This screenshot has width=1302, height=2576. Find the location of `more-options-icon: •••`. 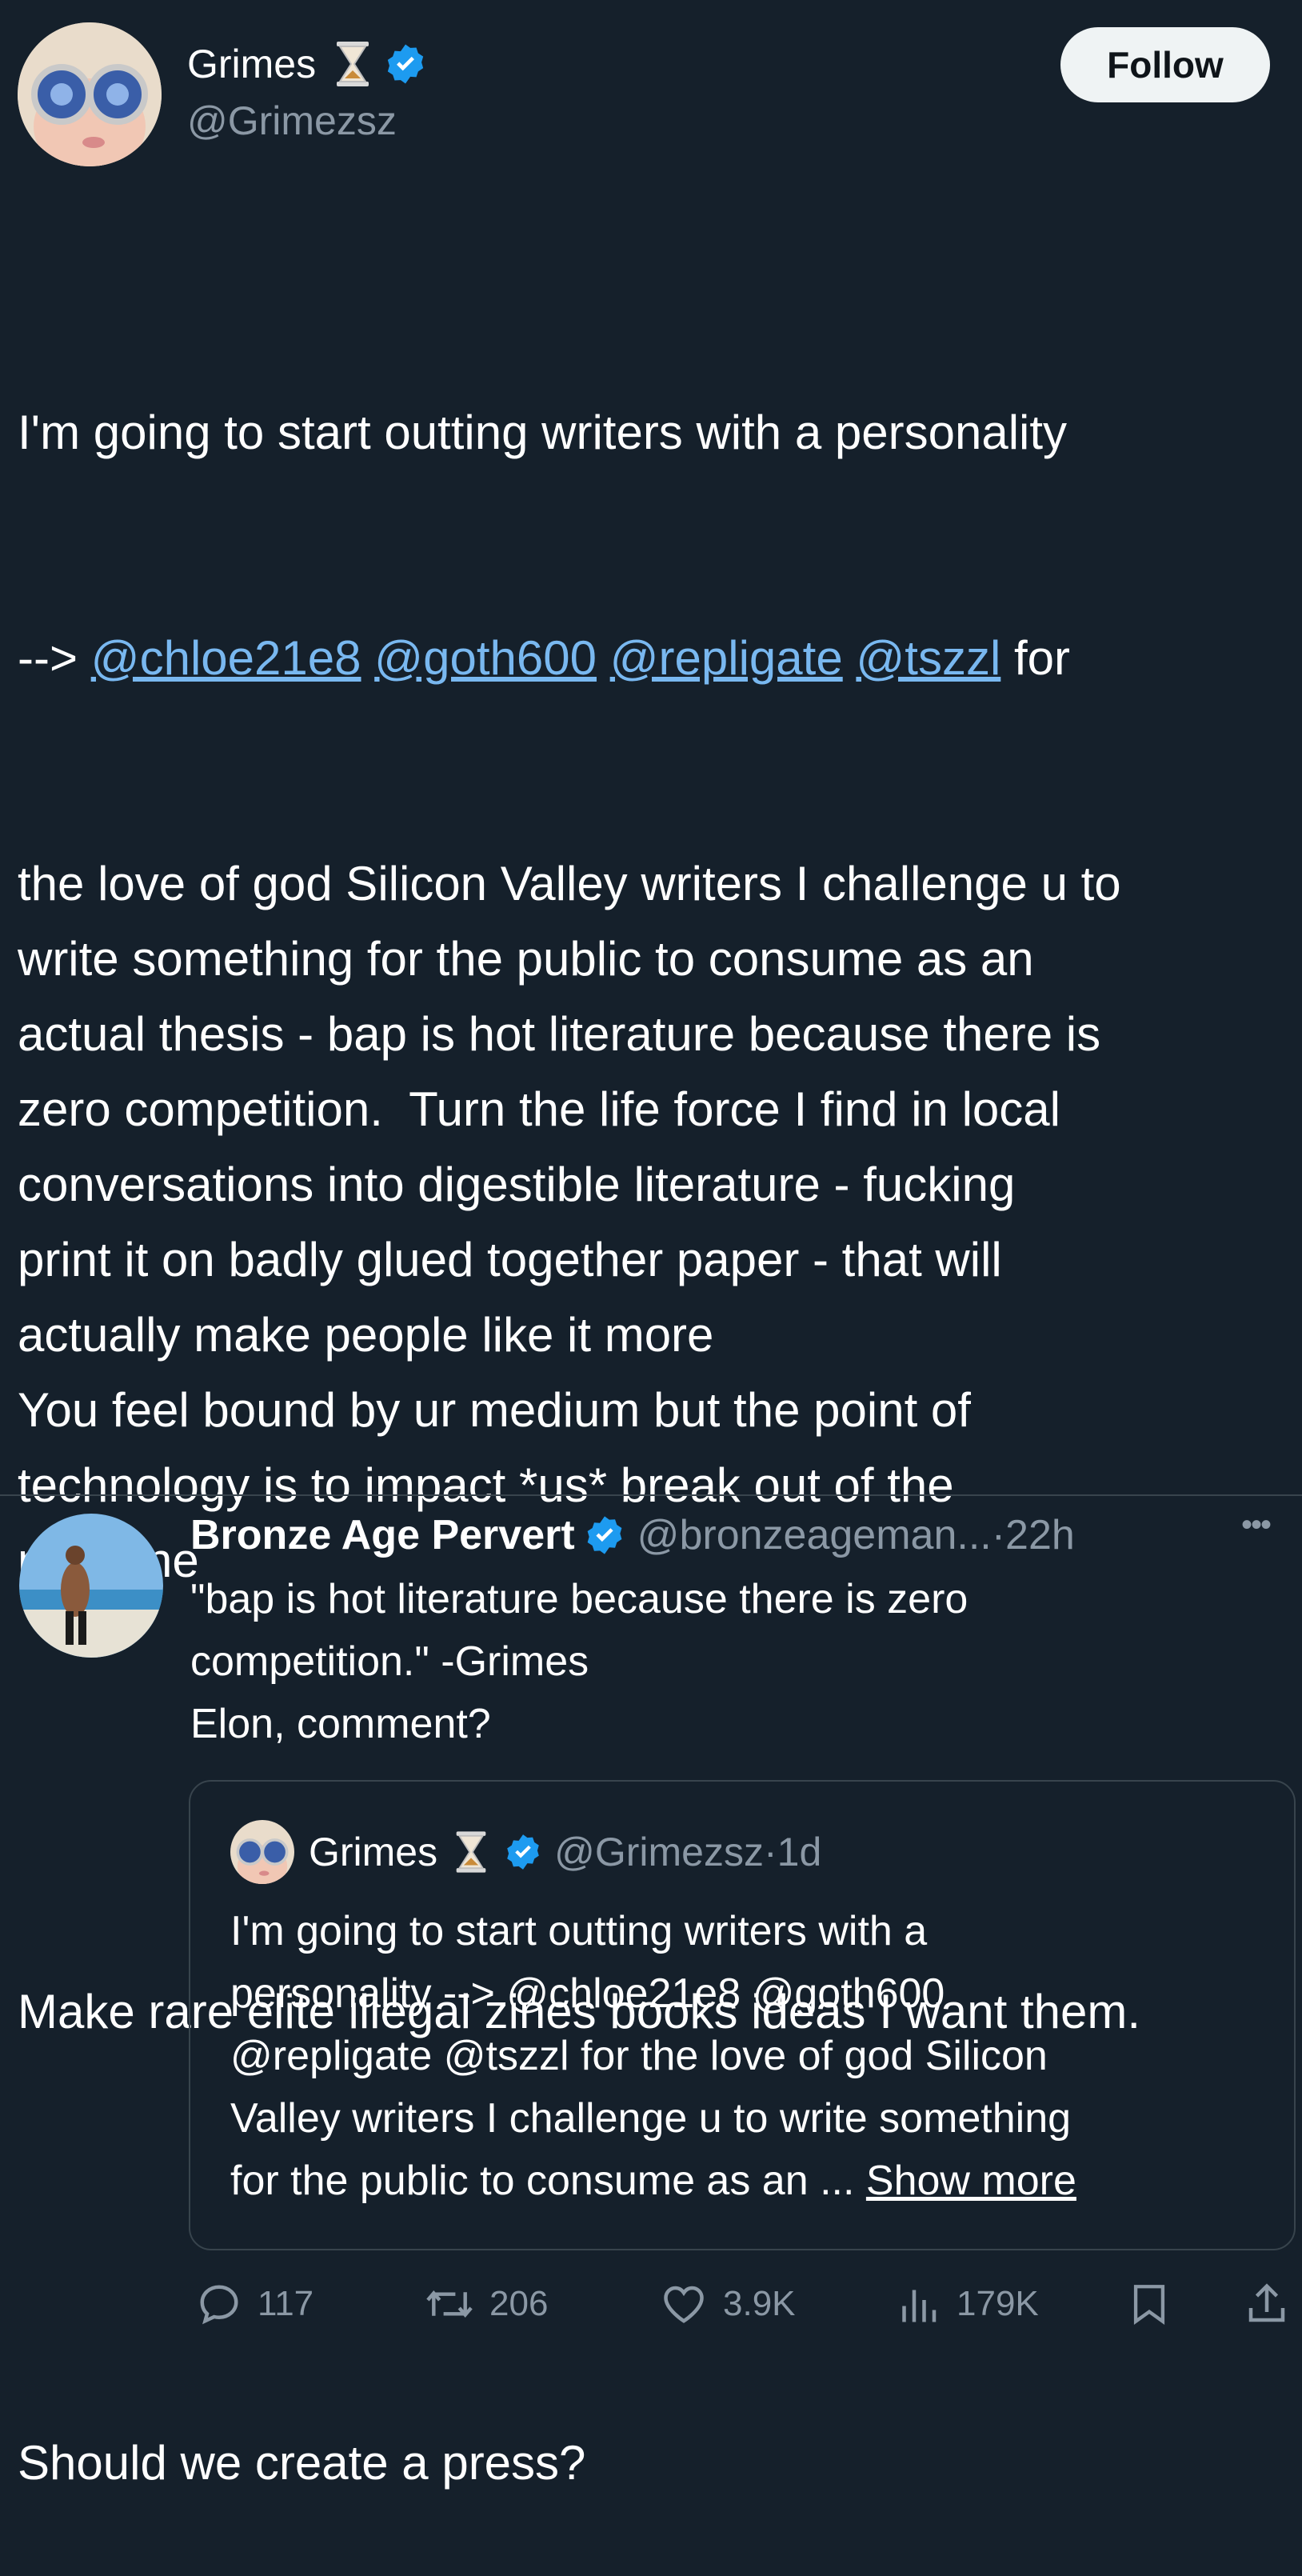

more-options-icon: ••• is located at coordinates (1257, 1525).